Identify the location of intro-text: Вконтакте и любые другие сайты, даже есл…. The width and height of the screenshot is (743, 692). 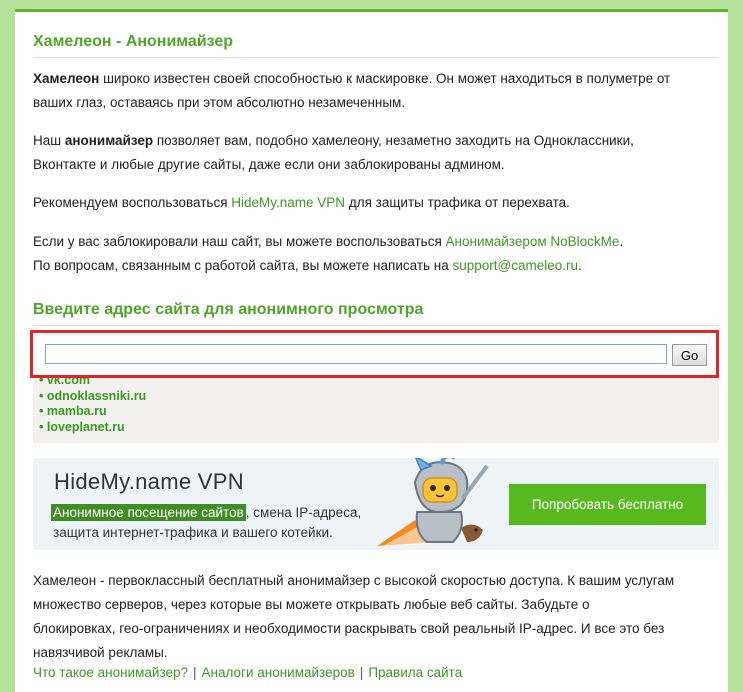
(269, 164).